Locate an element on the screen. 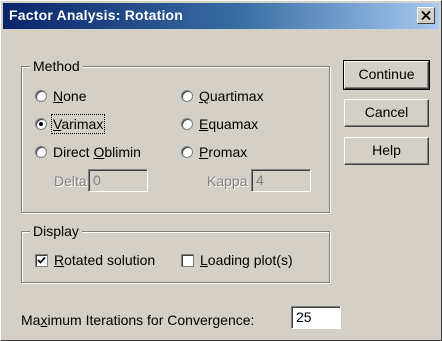 The width and height of the screenshot is (442, 341). iterations-label: Maximum Iterations for Convergence: is located at coordinates (138, 320).